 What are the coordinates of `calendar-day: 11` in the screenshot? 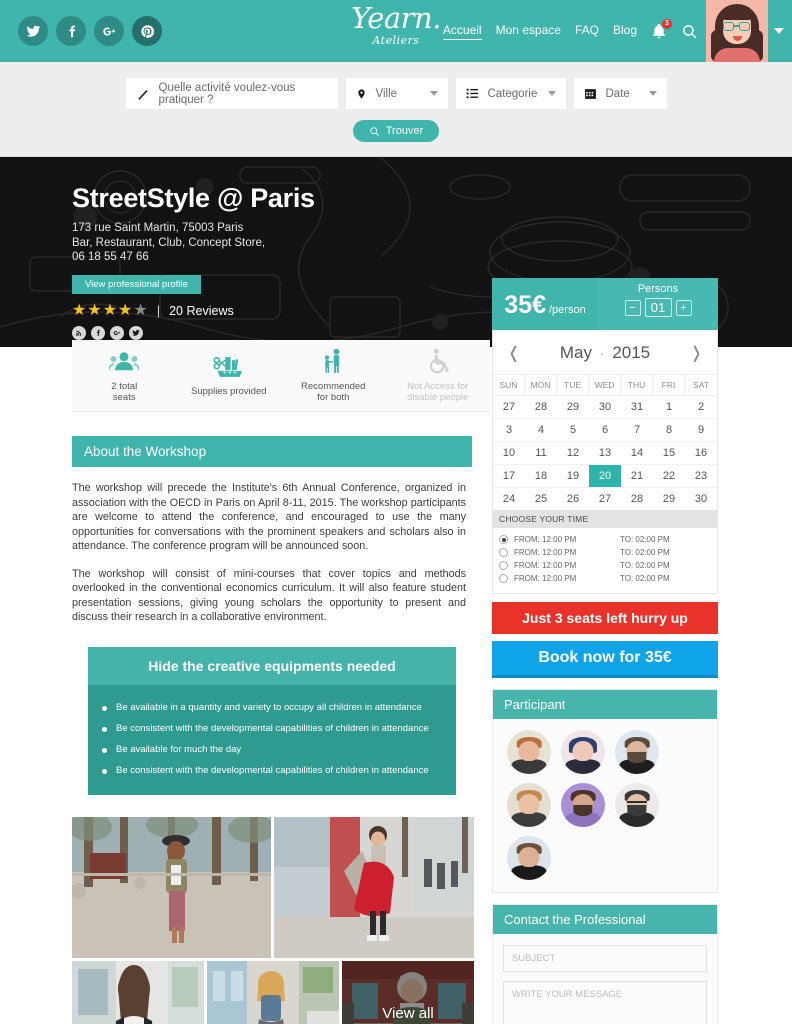 It's located at (541, 452).